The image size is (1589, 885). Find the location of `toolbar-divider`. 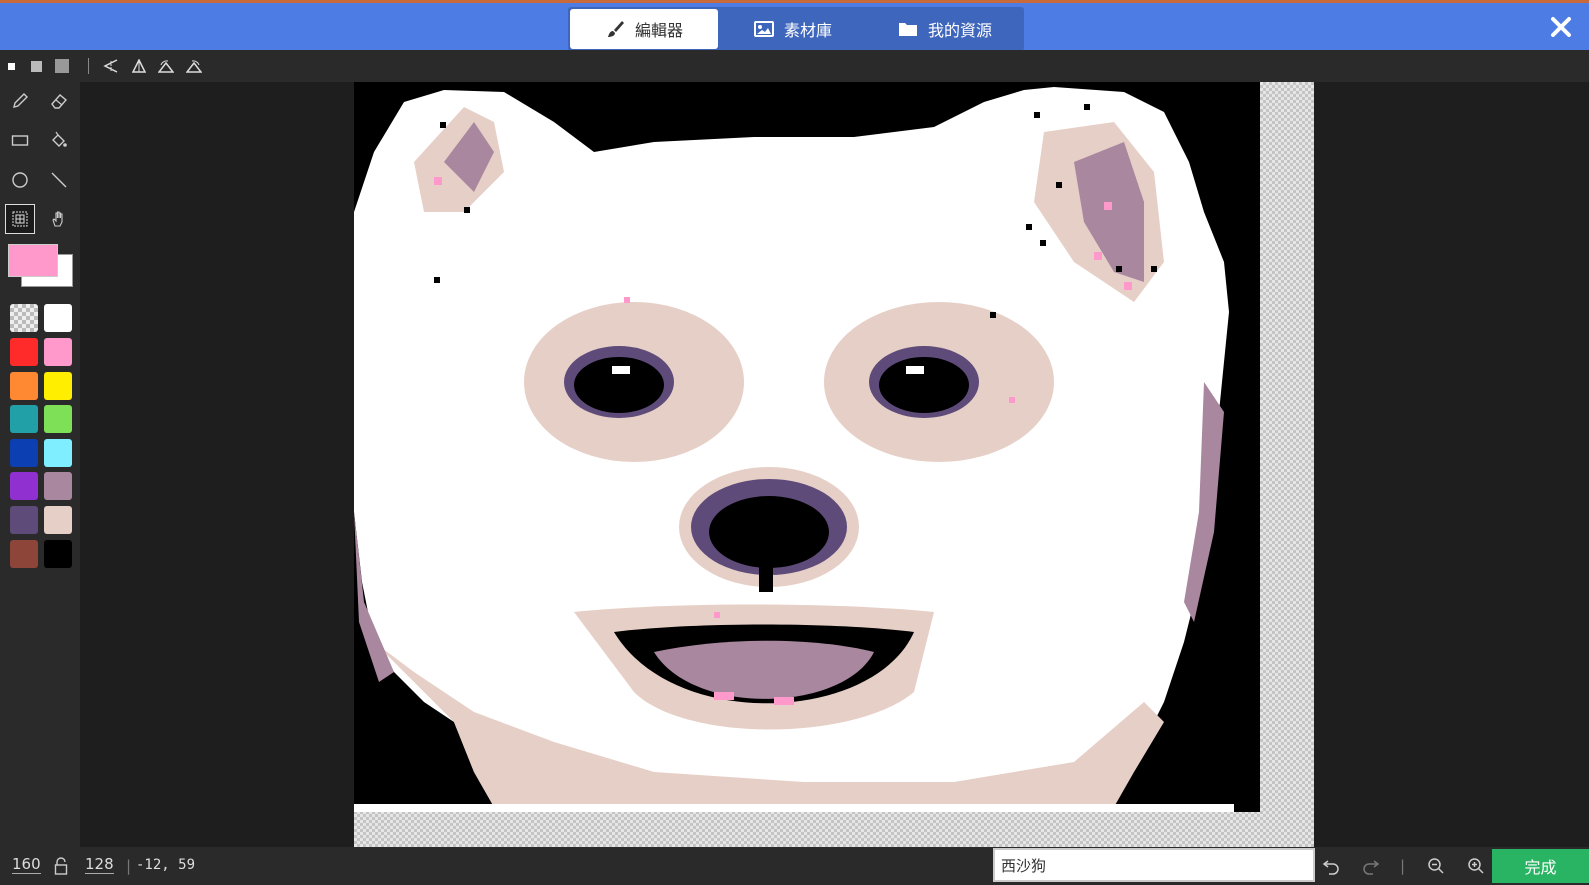

toolbar-divider is located at coordinates (88, 66).